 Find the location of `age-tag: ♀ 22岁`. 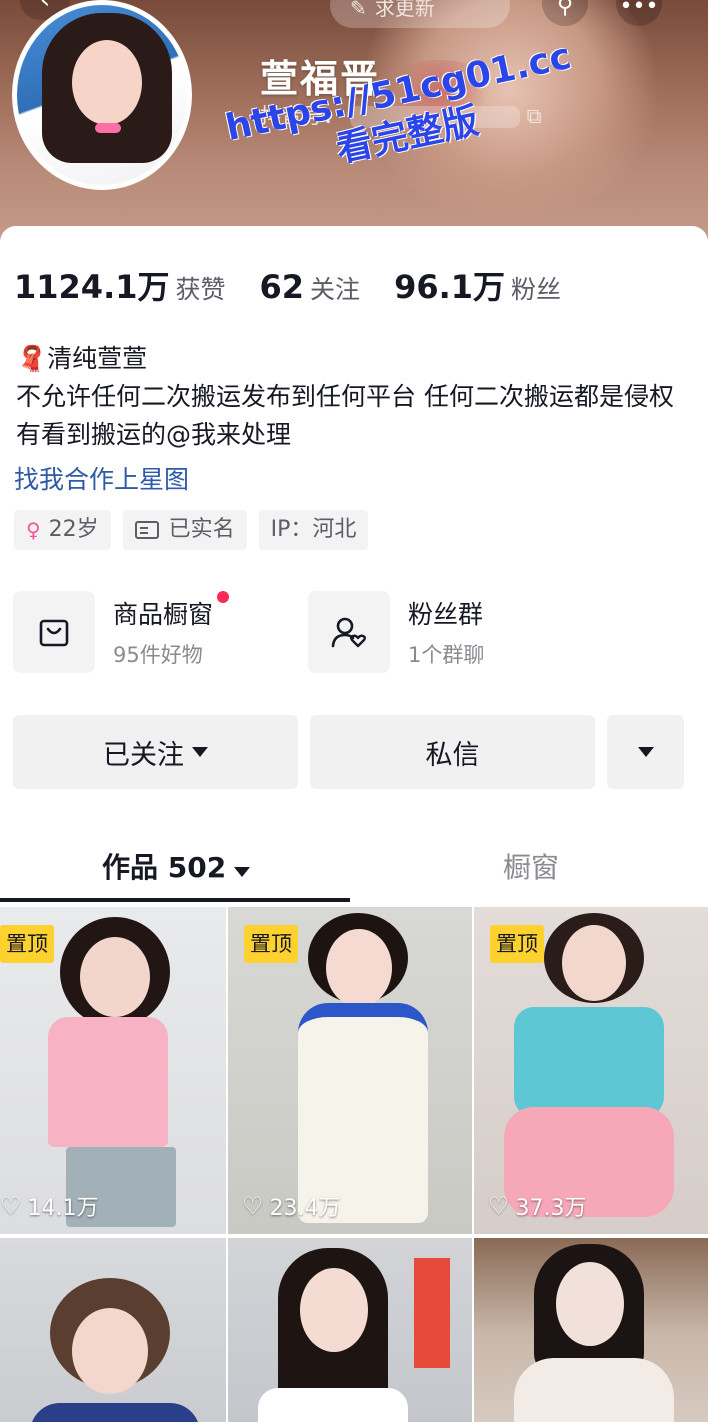

age-tag: ♀ 22岁 is located at coordinates (62, 530).